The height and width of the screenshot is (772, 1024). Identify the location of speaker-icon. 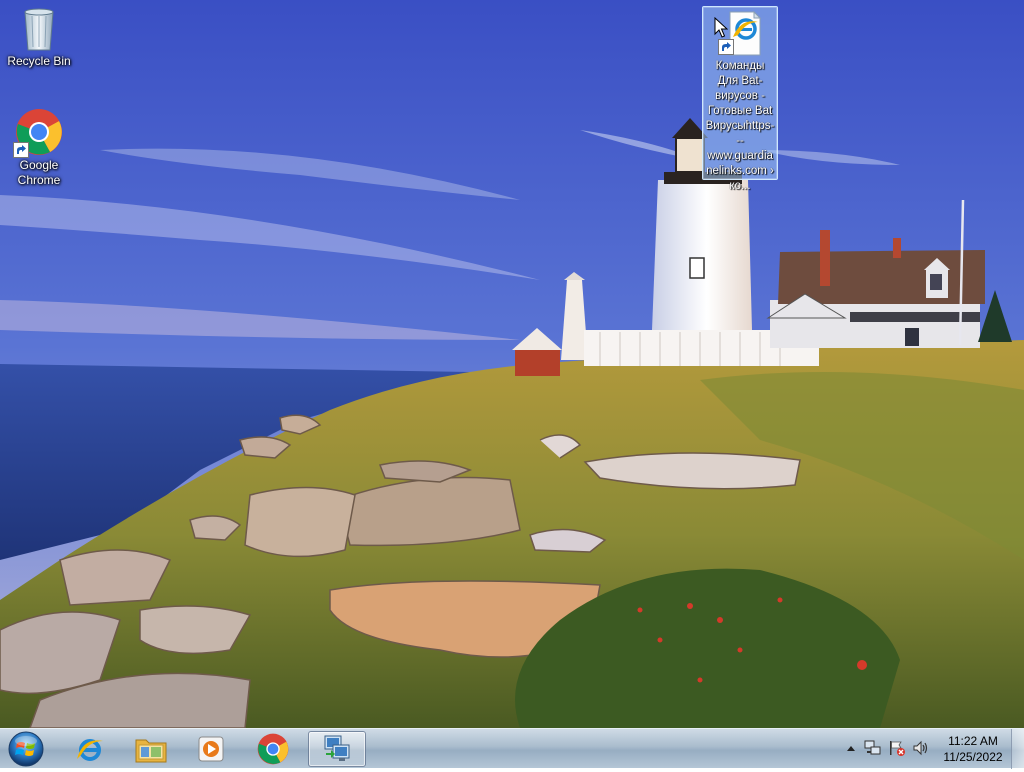
(920, 748).